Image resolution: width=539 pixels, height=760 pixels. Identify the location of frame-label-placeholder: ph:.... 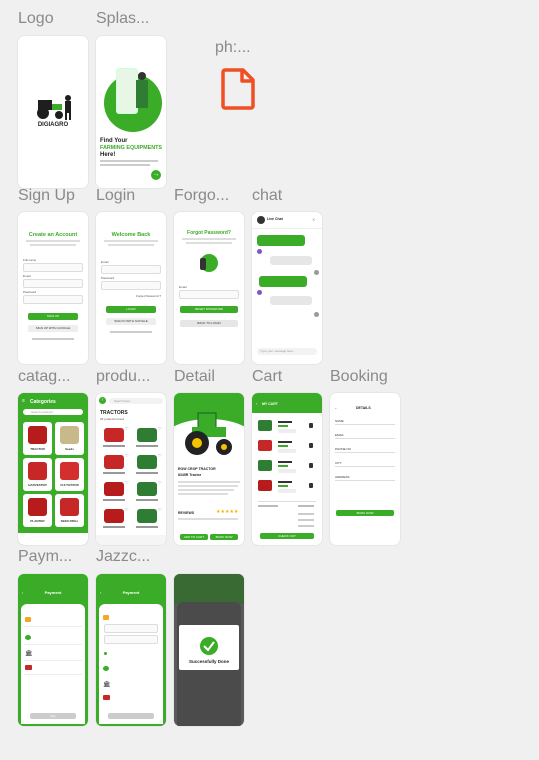
(233, 48).